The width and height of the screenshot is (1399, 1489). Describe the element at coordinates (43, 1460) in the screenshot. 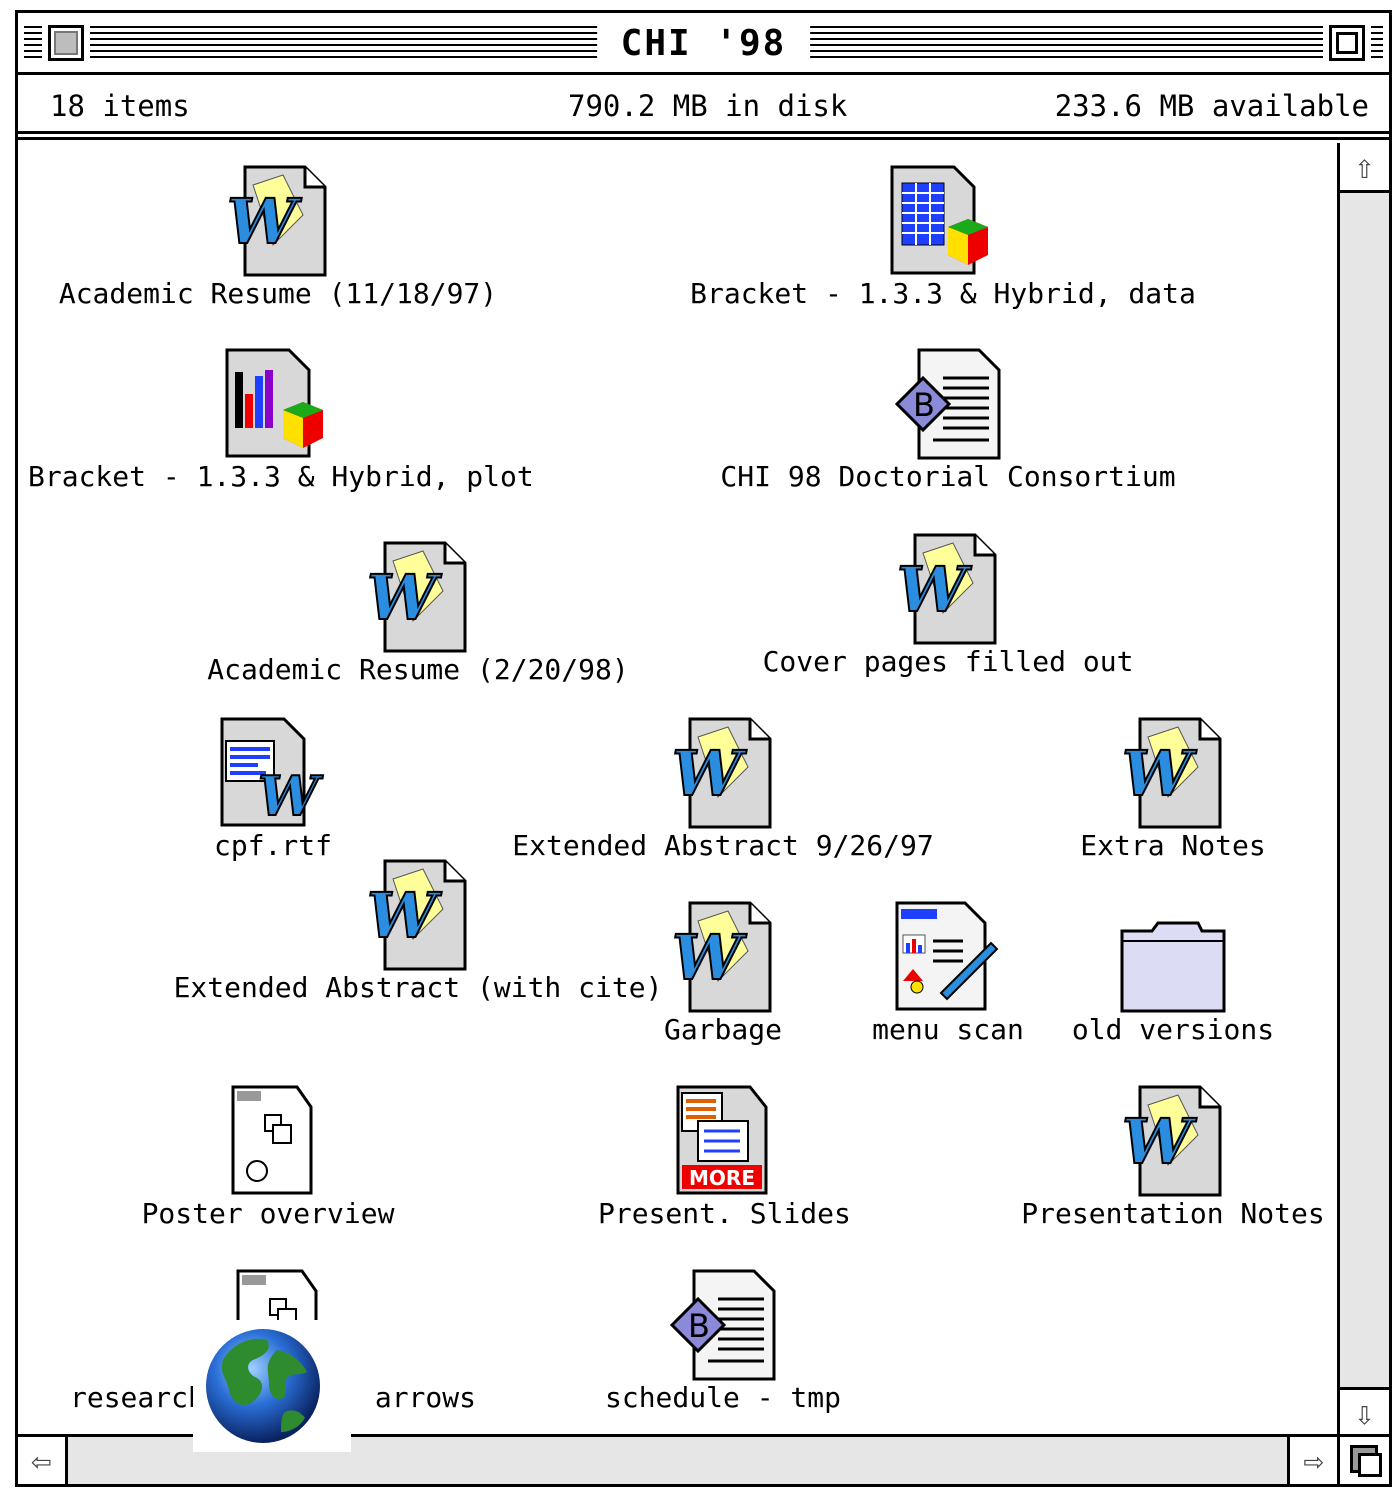

I see `scroll-left-arrow-icon: ⇦` at that location.